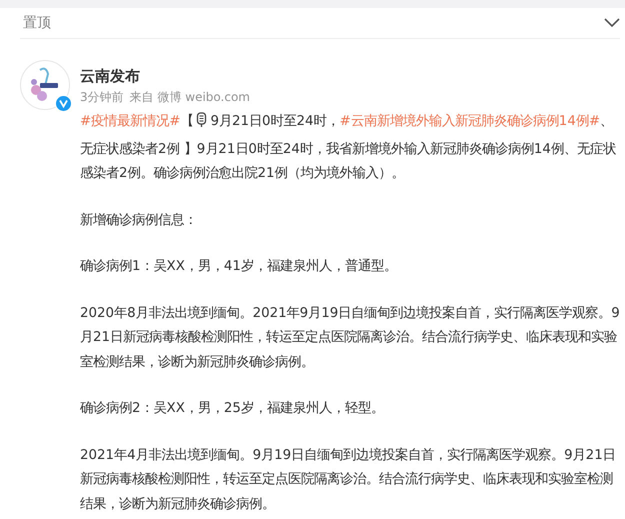 Image resolution: width=625 pixels, height=519 pixels. I want to click on post-paragraph: 确诊病例2：吴XX，男，25岁，福建泉州人，轻型。, so click(232, 409).